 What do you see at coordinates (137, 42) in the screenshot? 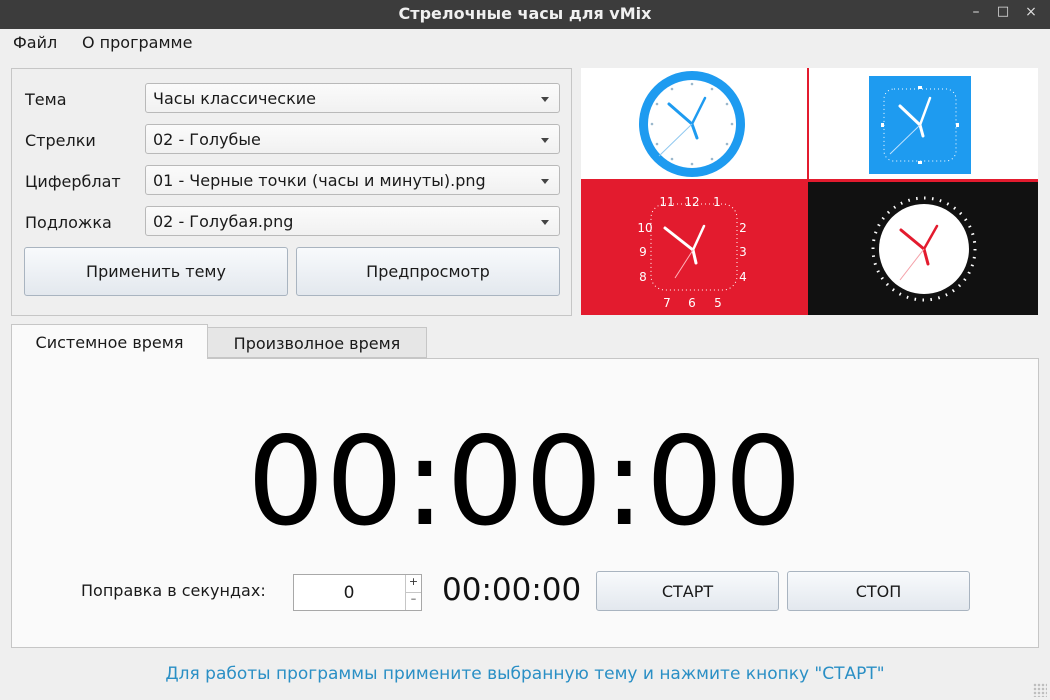
I see `menu-about: О программе` at bounding box center [137, 42].